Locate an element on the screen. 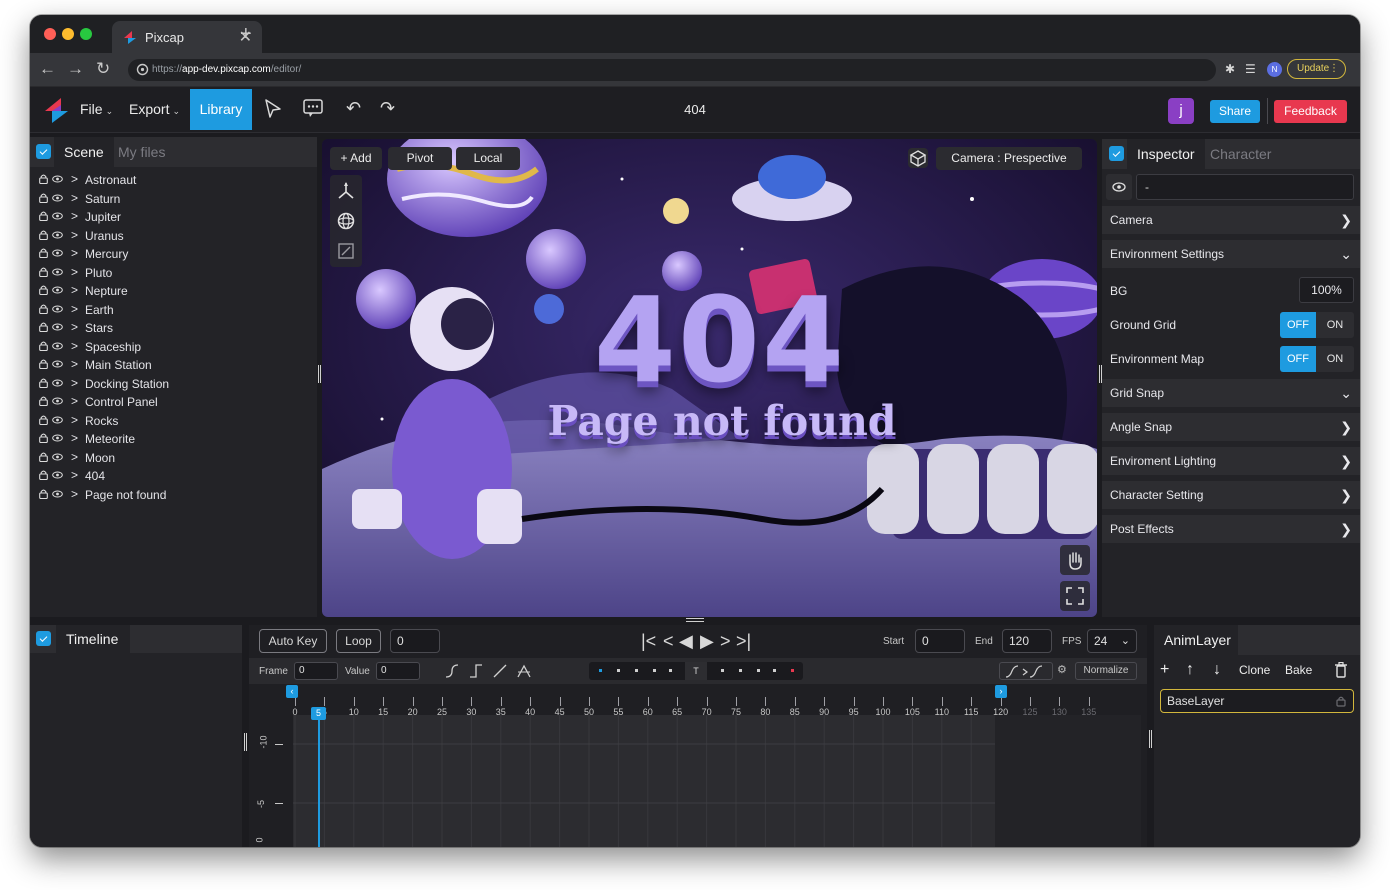 This screenshot has width=1390, height=890. timeline-checkbox is located at coordinates (43, 638).